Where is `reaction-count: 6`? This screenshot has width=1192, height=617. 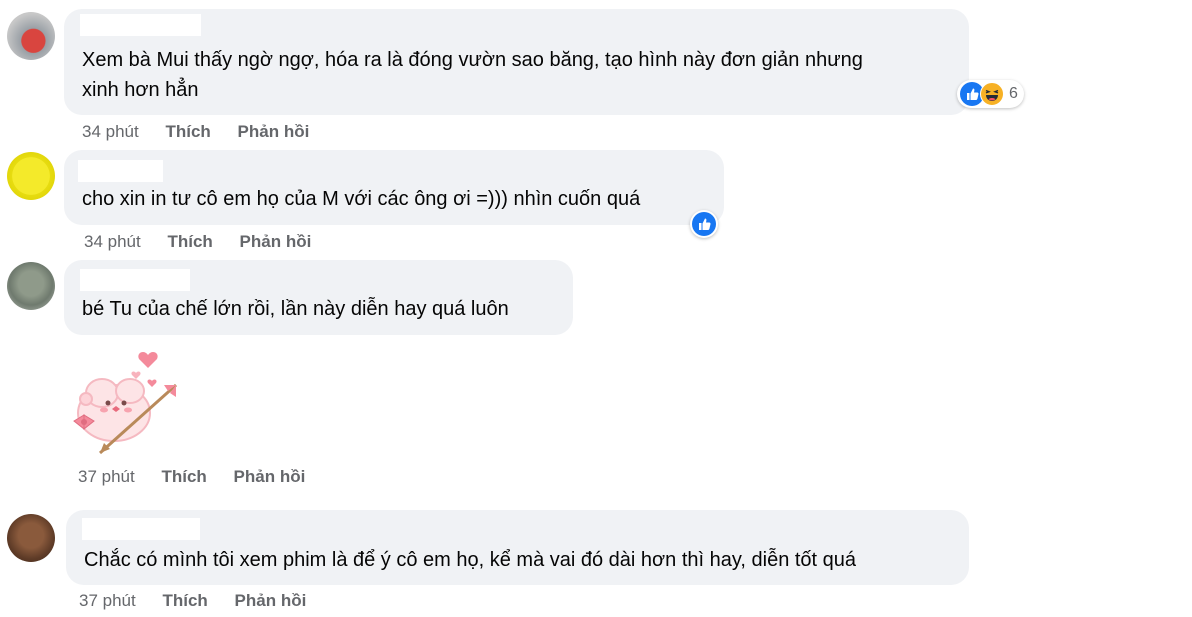 reaction-count: 6 is located at coordinates (1013, 93).